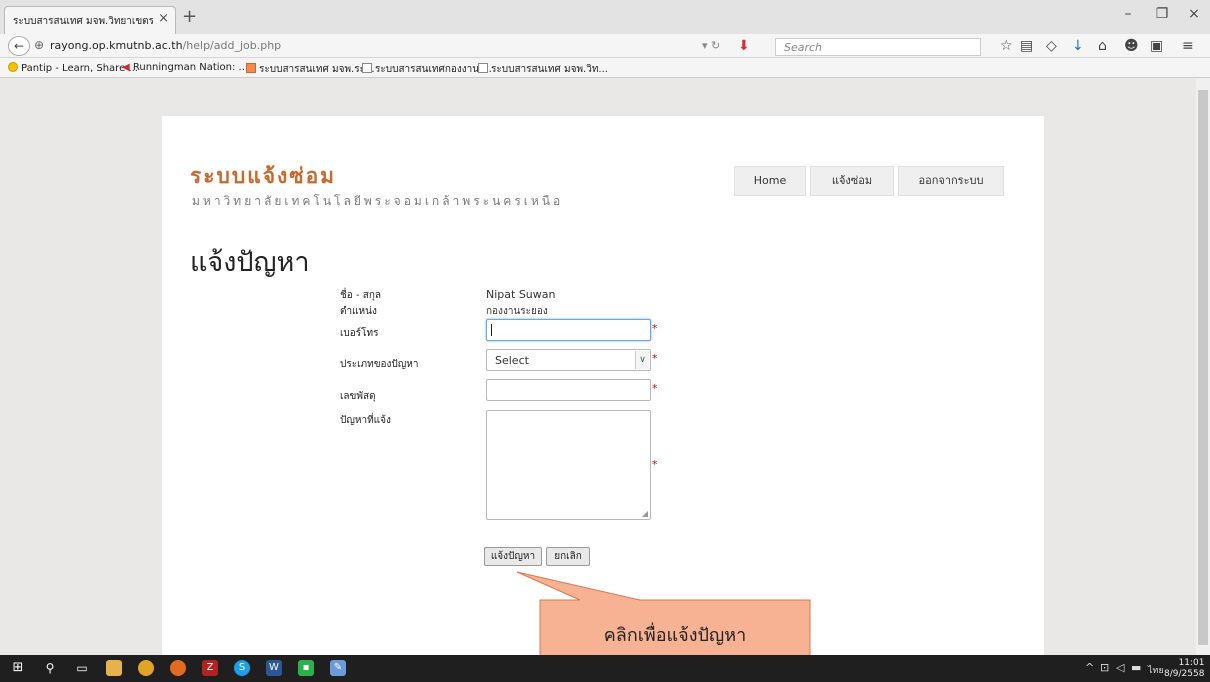  What do you see at coordinates (263, 176) in the screenshot?
I see `site-title: ระบบแจ้งซ่อม` at bounding box center [263, 176].